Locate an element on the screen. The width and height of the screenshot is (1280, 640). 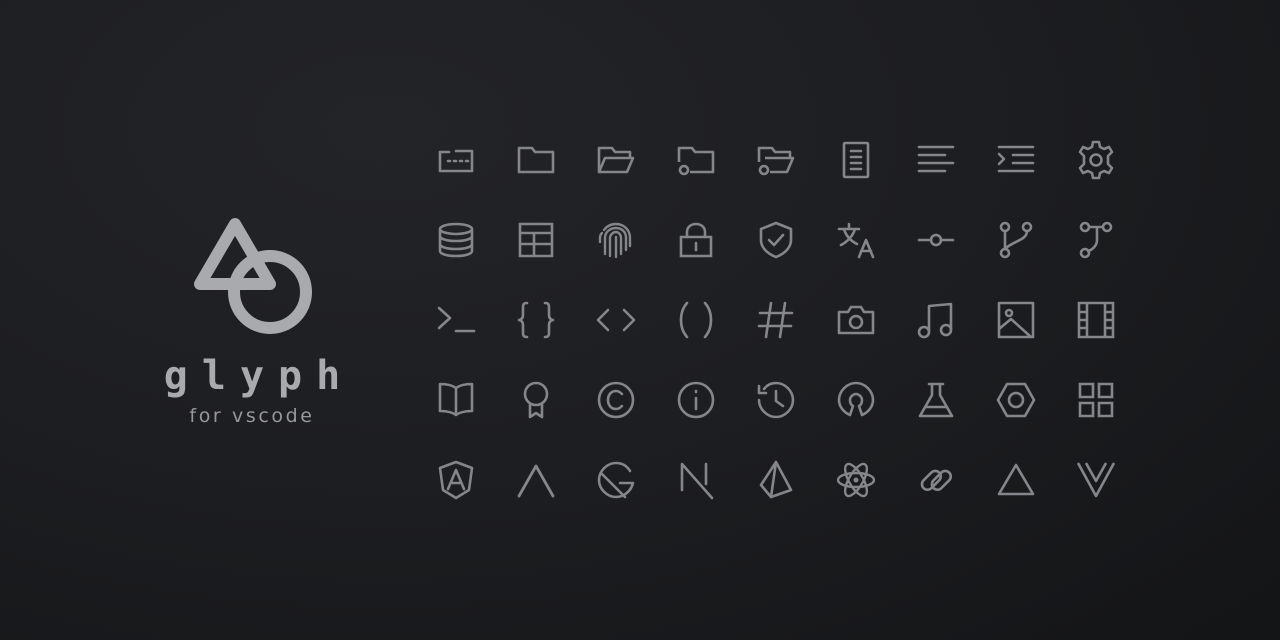
git-branch-icon is located at coordinates (1016, 240).